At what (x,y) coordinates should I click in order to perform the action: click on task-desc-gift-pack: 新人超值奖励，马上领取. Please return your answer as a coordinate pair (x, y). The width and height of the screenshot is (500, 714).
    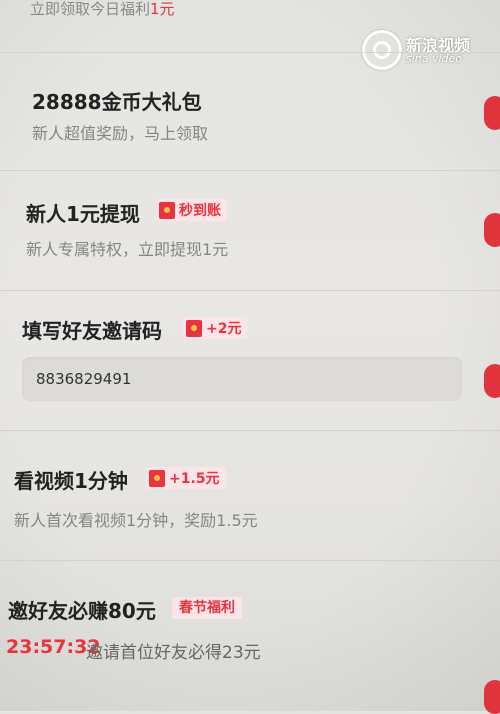
    Looking at the image, I should click on (120, 133).